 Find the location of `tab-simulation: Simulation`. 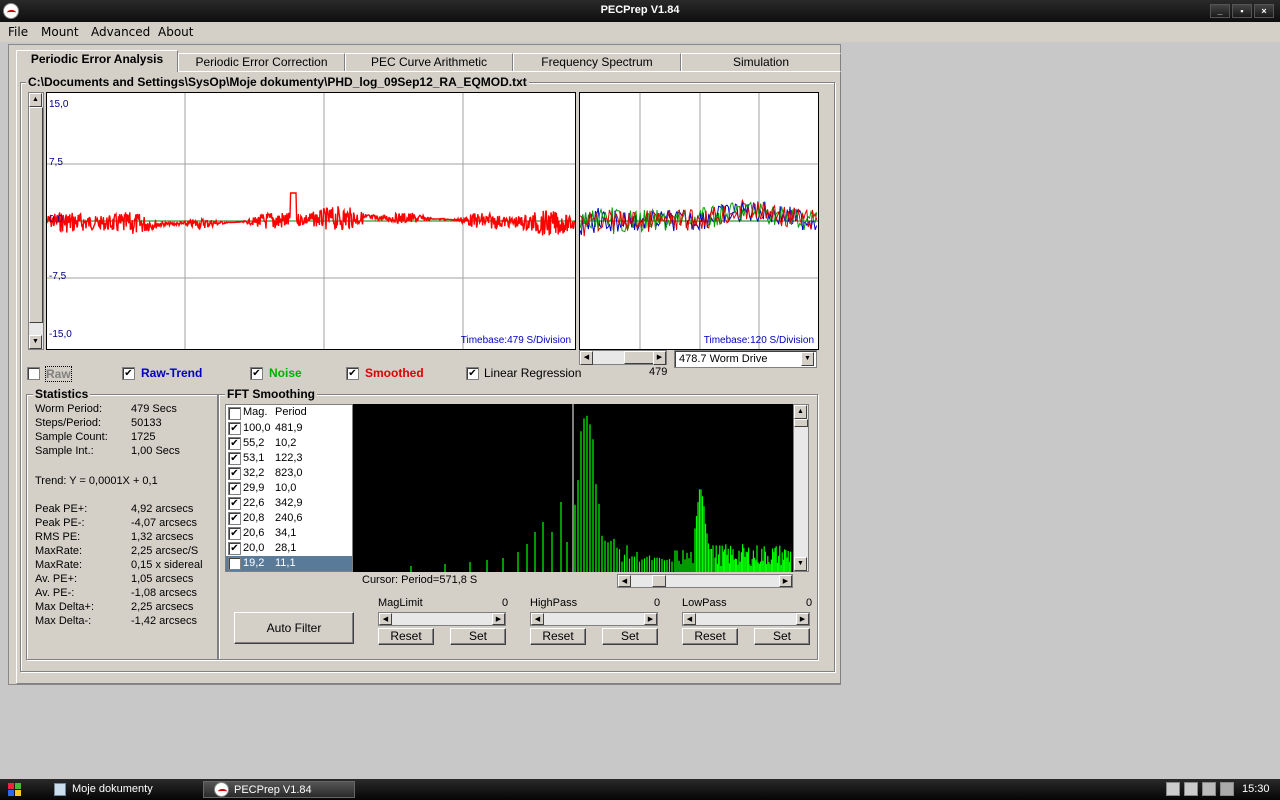

tab-simulation: Simulation is located at coordinates (761, 62).